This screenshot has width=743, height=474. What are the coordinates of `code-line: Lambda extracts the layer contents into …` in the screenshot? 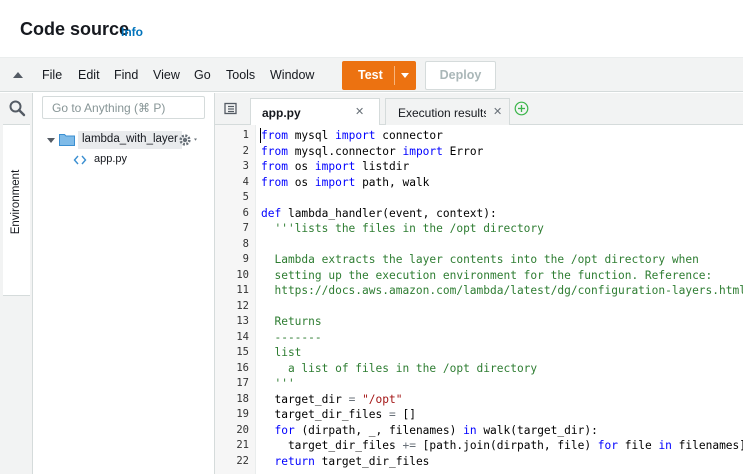 It's located at (479, 260).